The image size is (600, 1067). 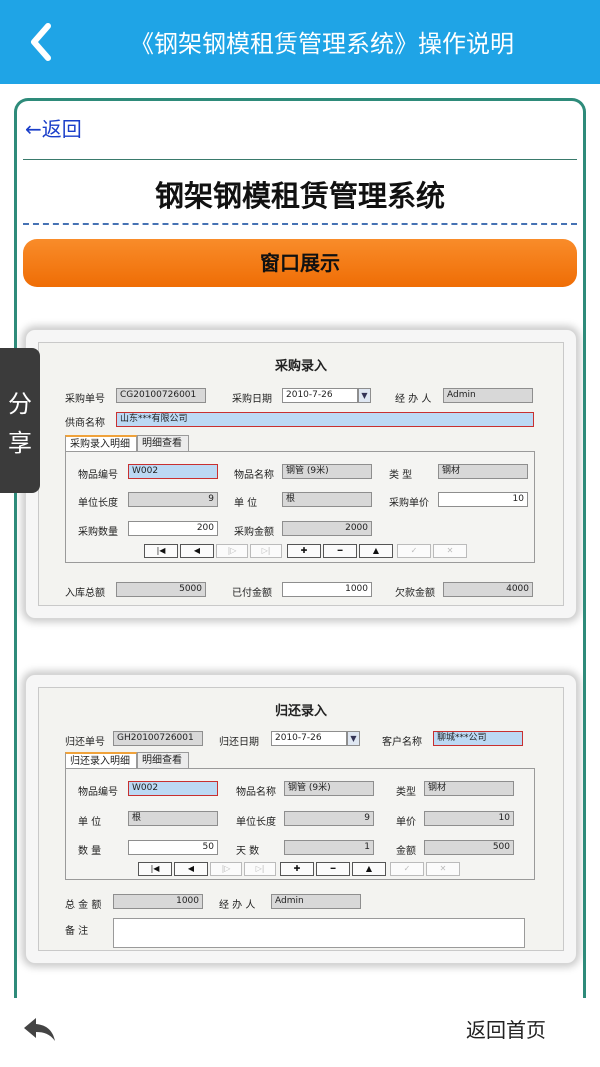 What do you see at coordinates (406, 822) in the screenshot?
I see `unit-price-label: 单价` at bounding box center [406, 822].